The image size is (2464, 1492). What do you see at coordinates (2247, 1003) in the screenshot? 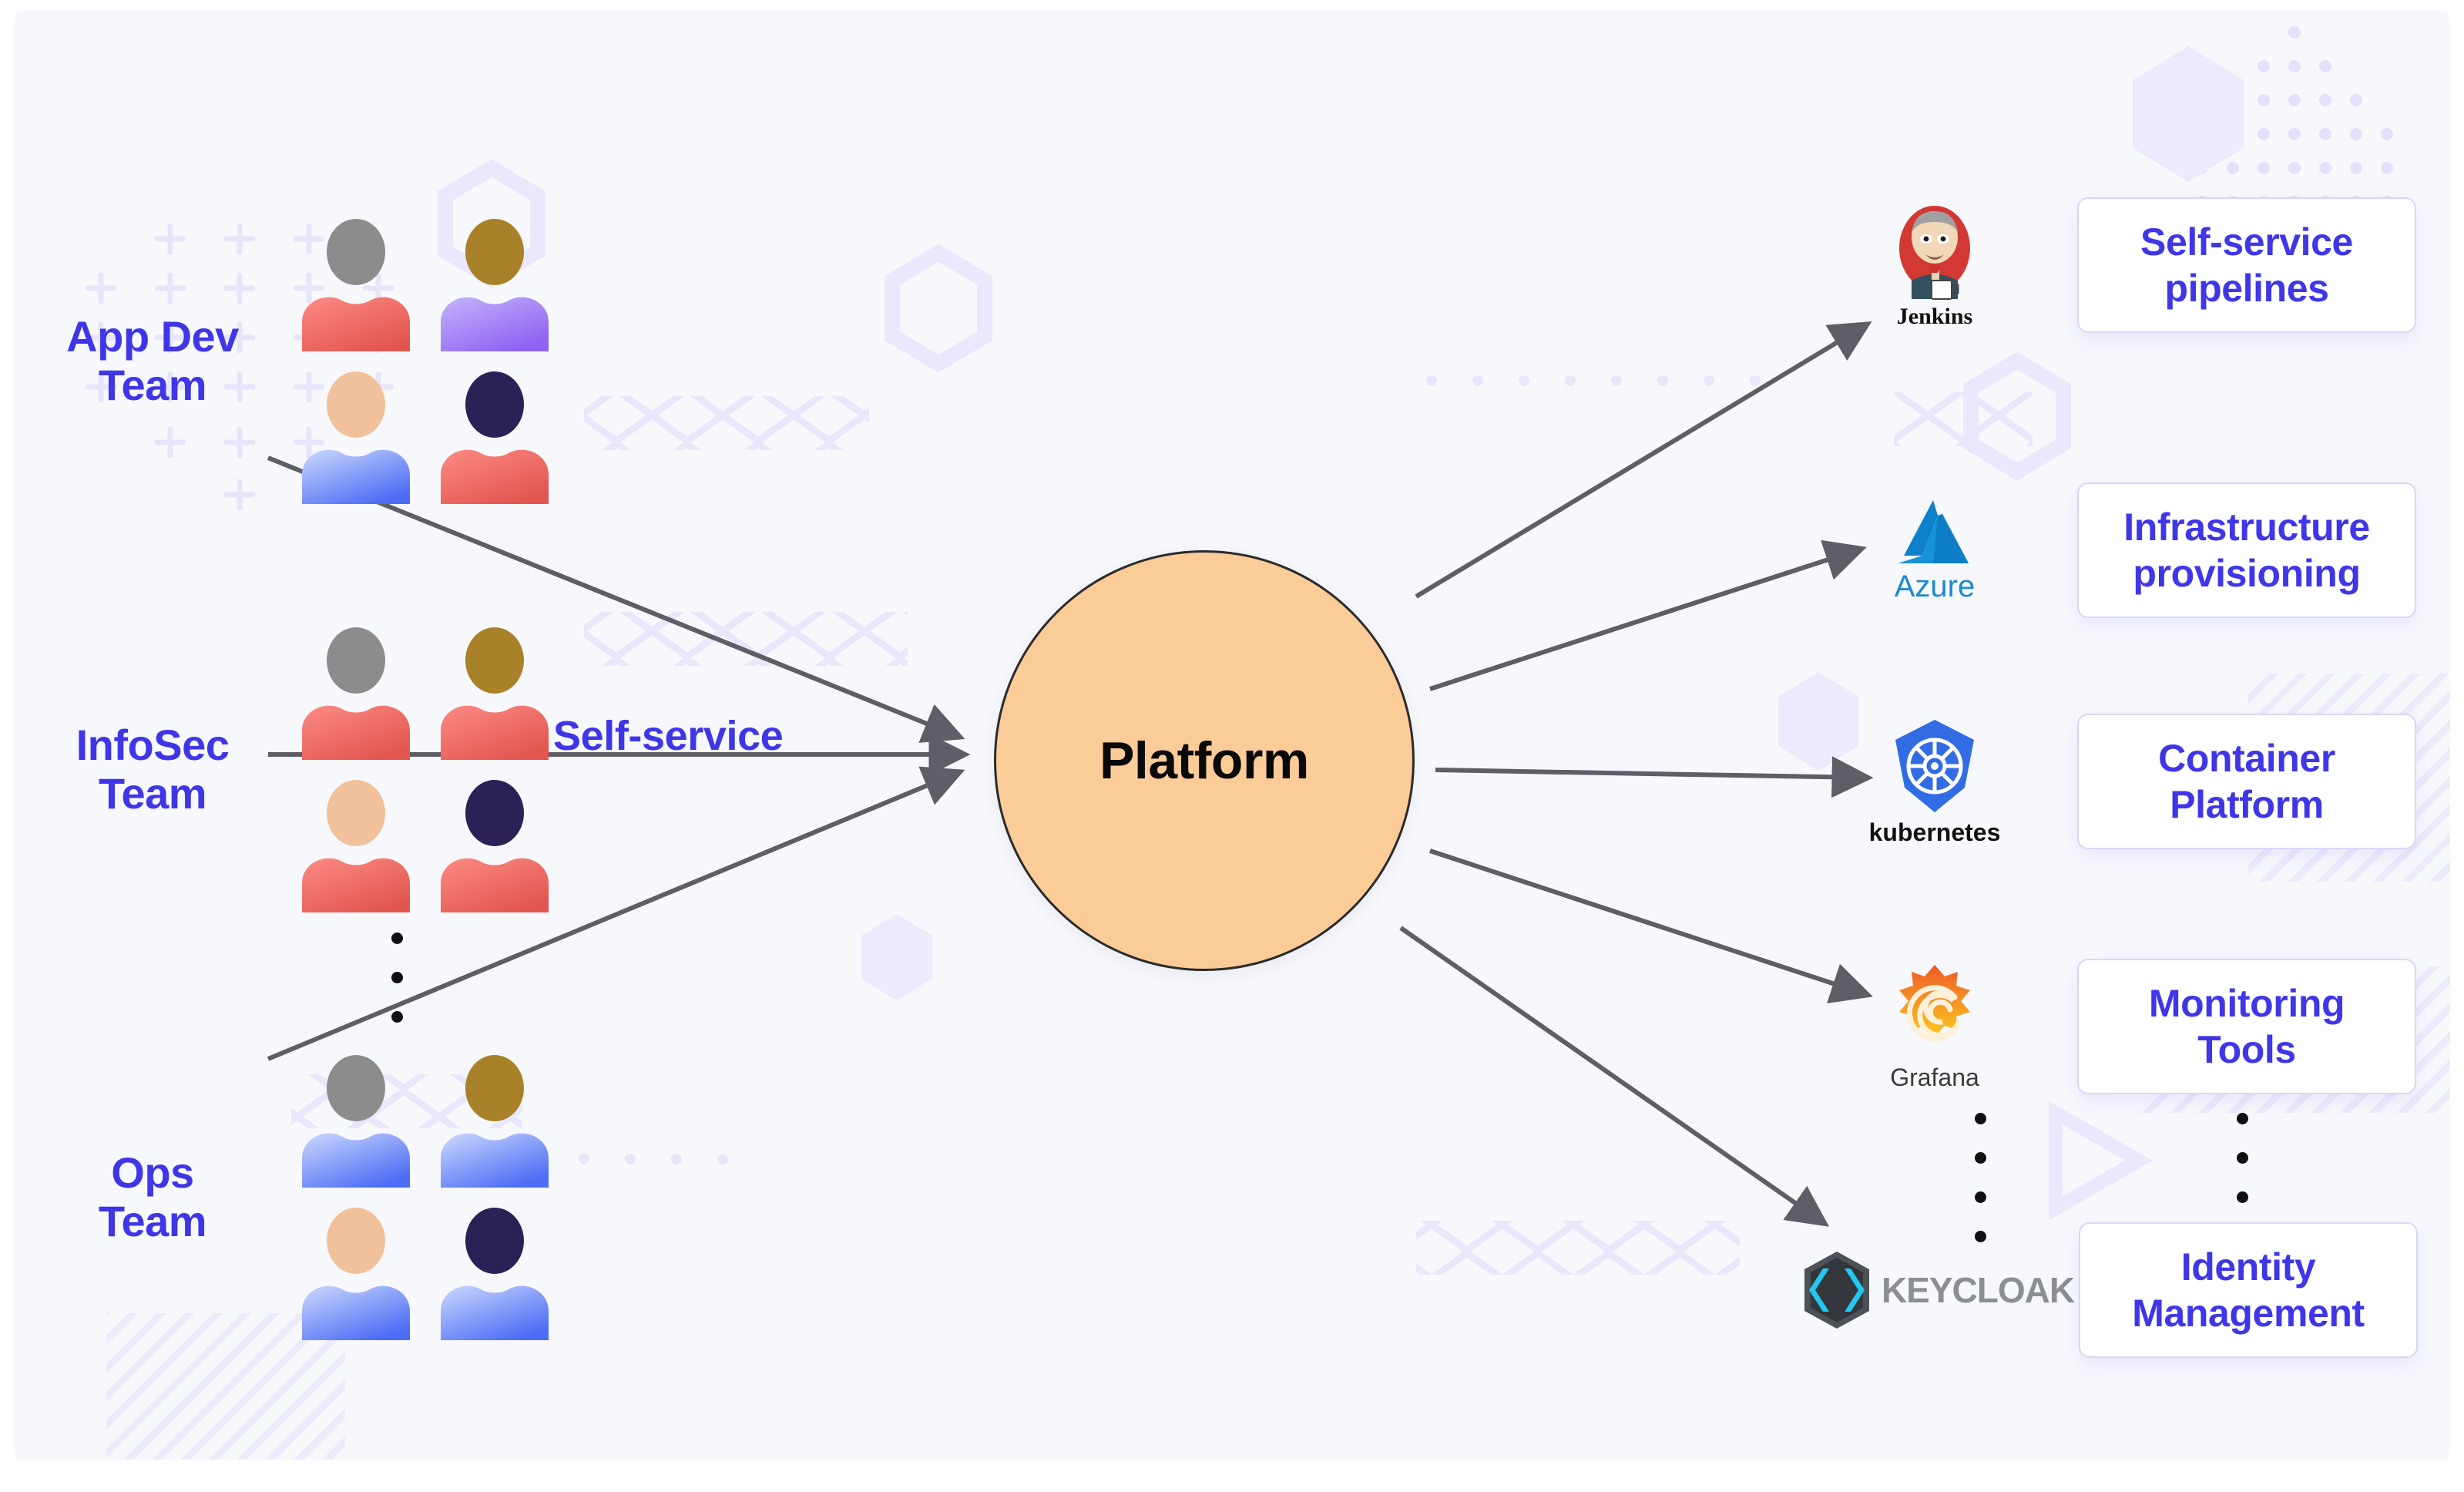
I see `card-line-1: Monitoring` at bounding box center [2247, 1003].